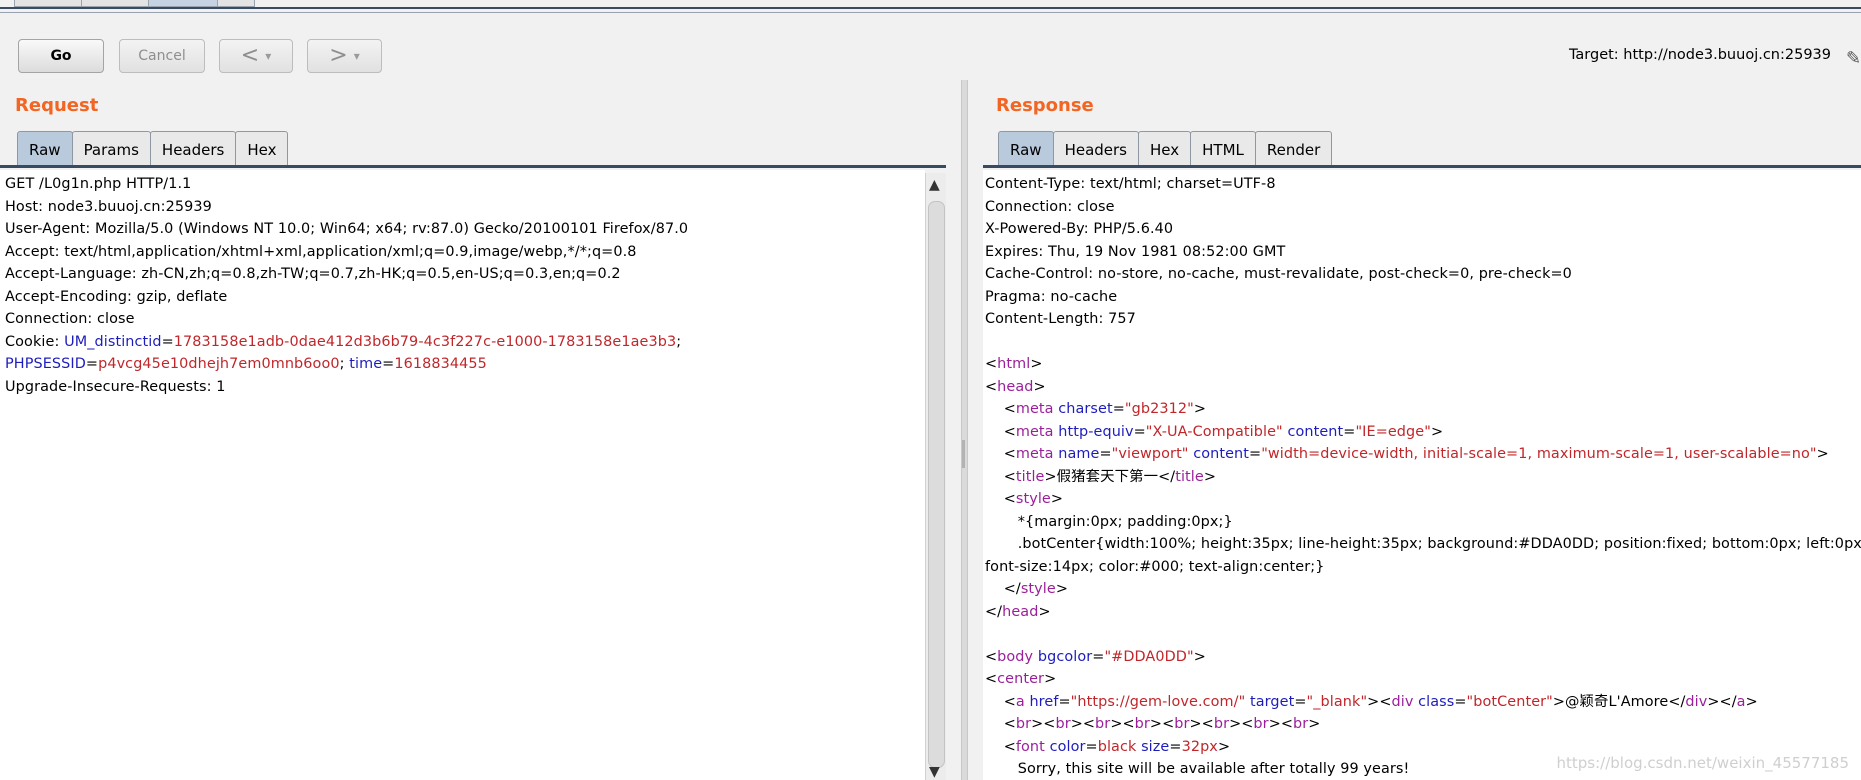  Describe the element at coordinates (1722, 701) in the screenshot. I see `response-token: ></` at that location.